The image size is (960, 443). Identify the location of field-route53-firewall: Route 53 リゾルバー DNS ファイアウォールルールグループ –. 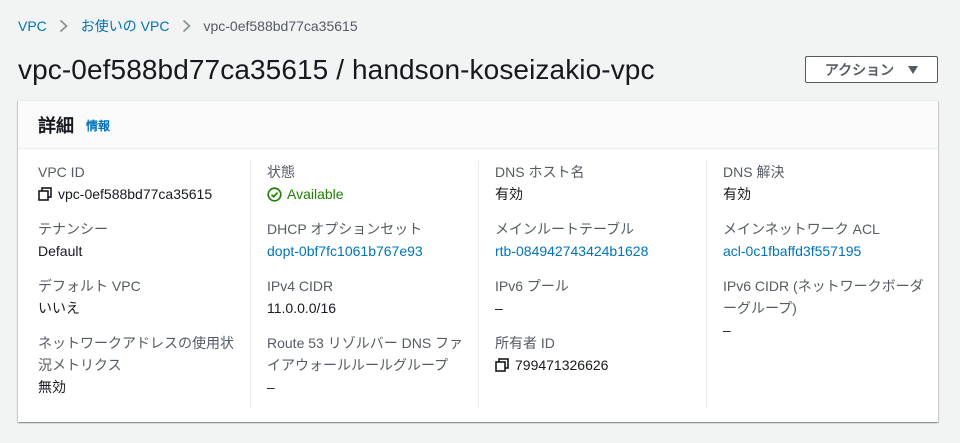
(368, 365).